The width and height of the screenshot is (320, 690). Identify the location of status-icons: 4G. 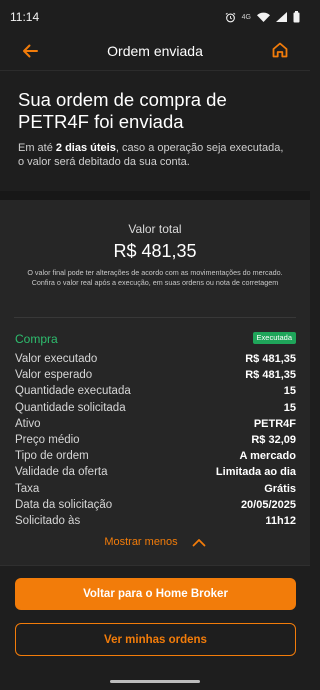
(262, 17).